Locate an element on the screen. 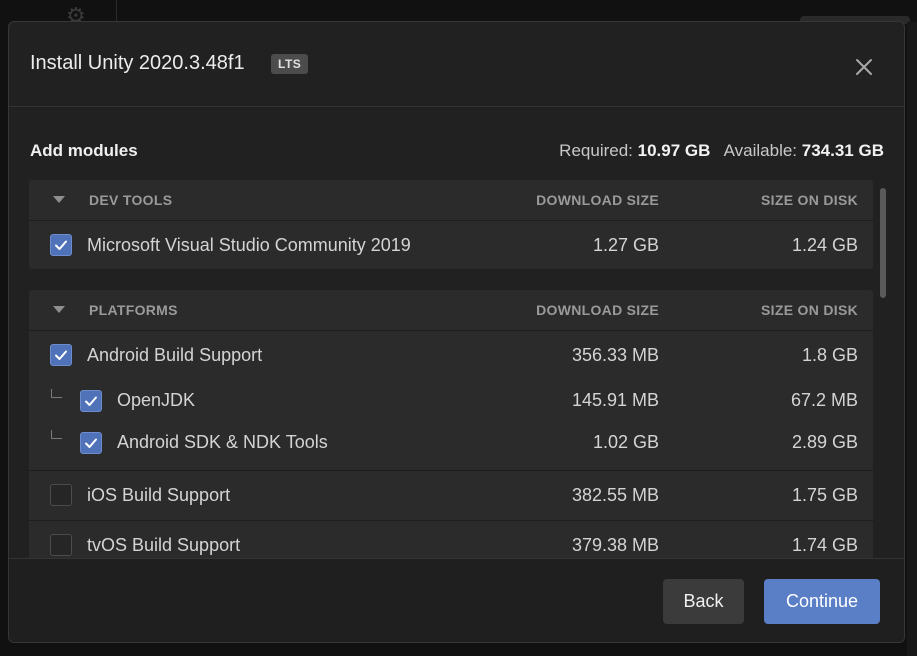 The height and width of the screenshot is (656, 917). section-header: PLATFORMS DOWNLOAD SIZE SIZE ON DISK is located at coordinates (451, 310).